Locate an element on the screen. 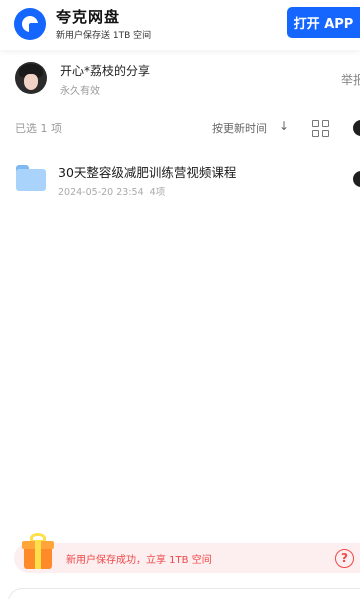  open-app-button: 打开 APP is located at coordinates (323, 22).